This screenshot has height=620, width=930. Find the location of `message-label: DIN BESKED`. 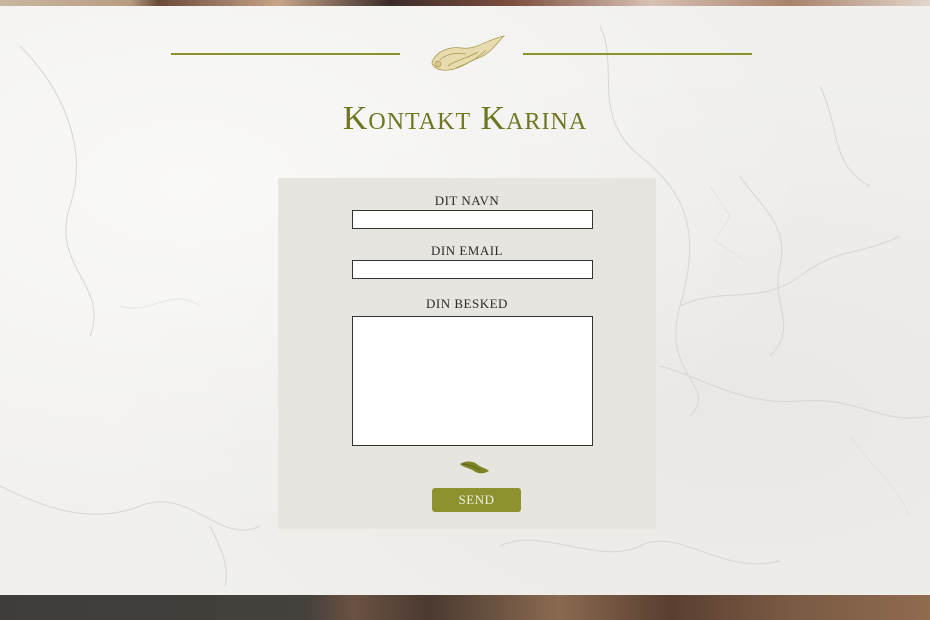

message-label: DIN BESKED is located at coordinates (467, 303).